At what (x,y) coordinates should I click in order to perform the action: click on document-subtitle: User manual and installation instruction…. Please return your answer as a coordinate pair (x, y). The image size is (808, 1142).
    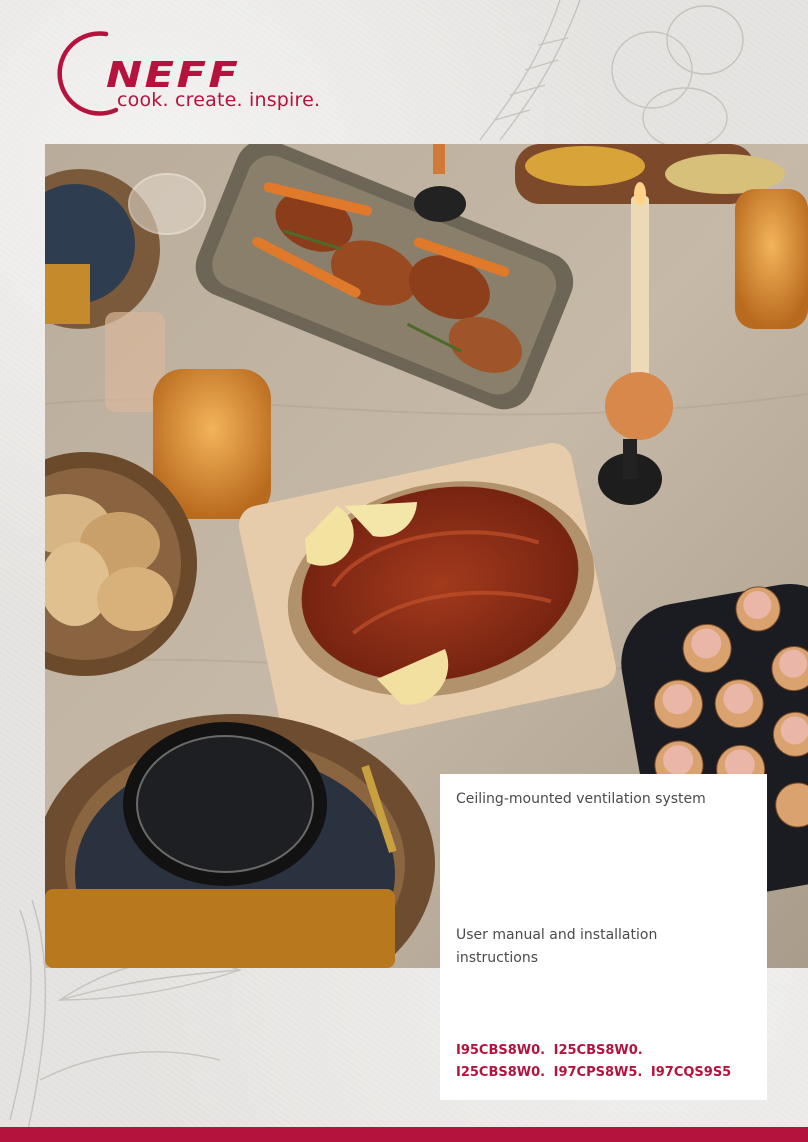
    Looking at the image, I should click on (557, 946).